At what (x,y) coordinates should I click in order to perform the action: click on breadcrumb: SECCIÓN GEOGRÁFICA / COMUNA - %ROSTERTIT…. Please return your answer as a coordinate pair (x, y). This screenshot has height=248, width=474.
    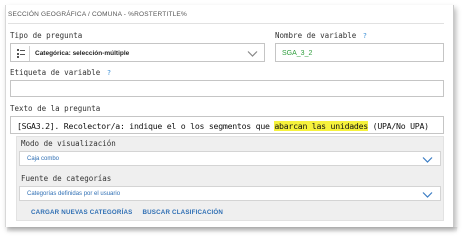
    Looking at the image, I should click on (97, 14).